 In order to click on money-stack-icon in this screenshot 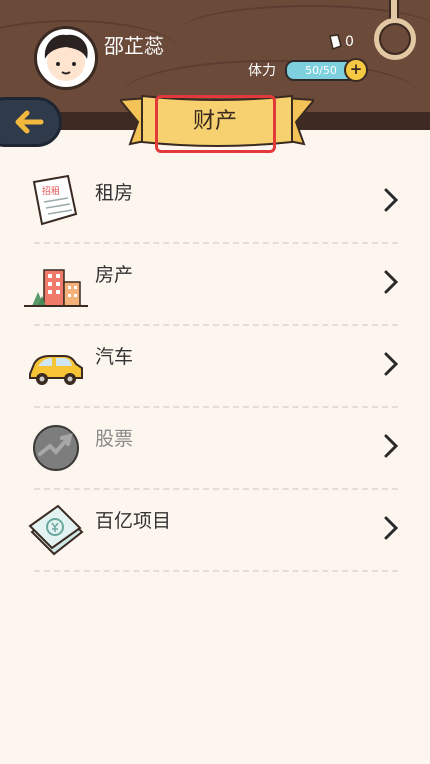, I will do `click(56, 530)`.